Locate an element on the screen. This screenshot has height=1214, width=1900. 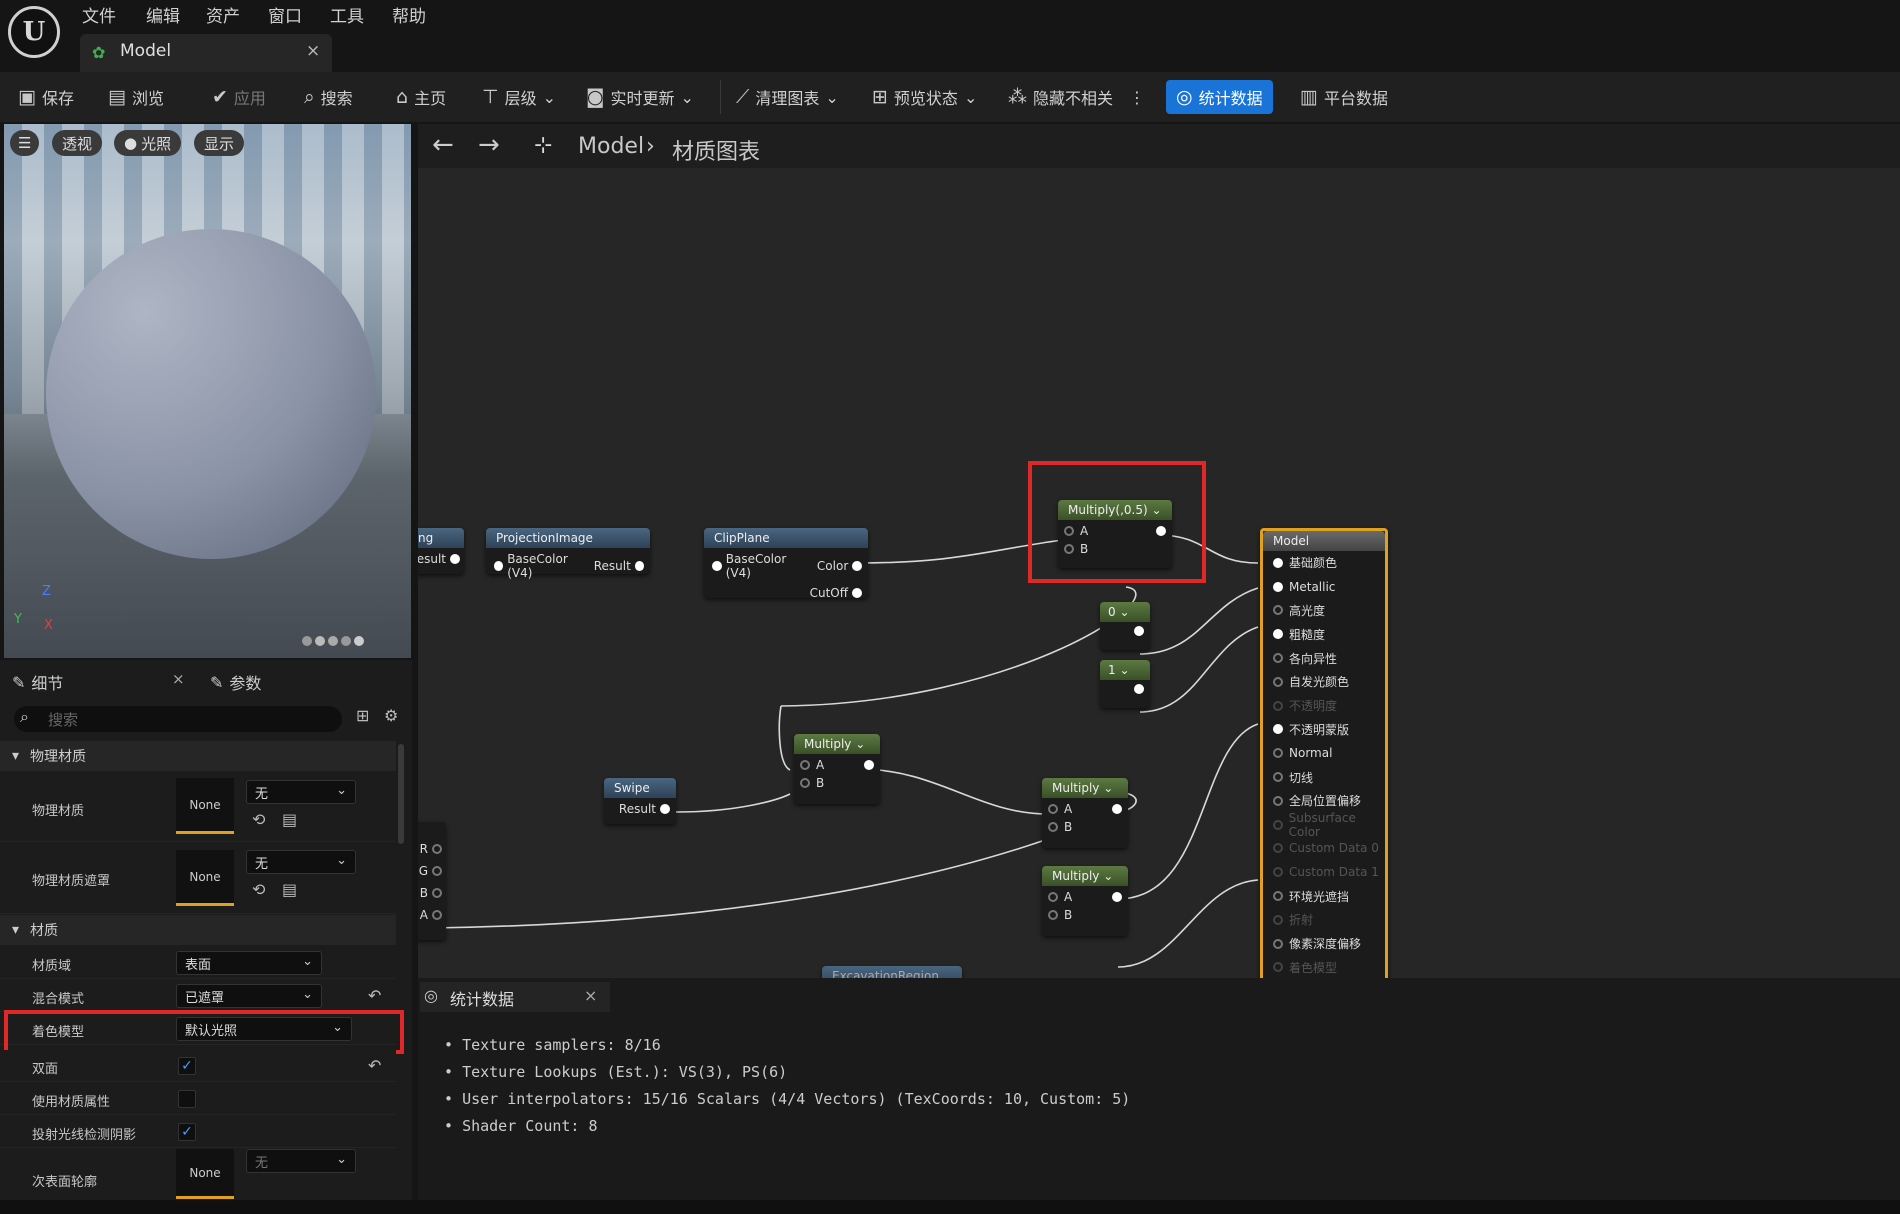
phys-mask-thumbnail: None is located at coordinates (205, 878).